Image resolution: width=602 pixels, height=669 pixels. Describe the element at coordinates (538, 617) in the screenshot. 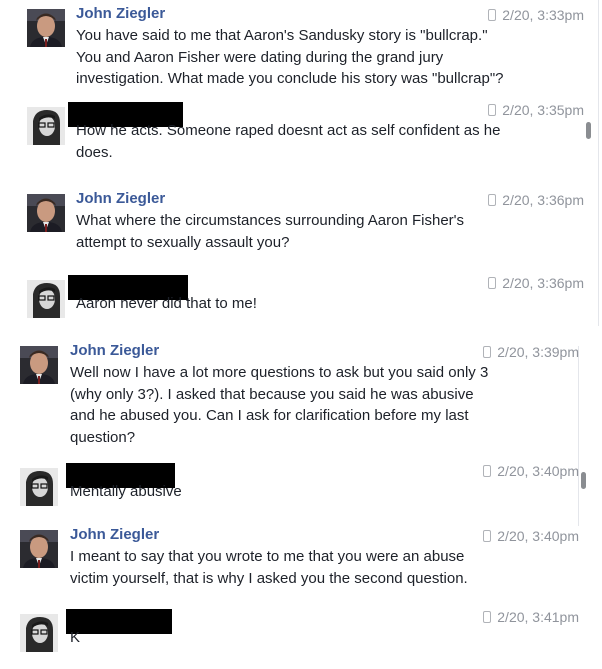

I see `timestamp-text: 2/20, 3:41pm` at that location.